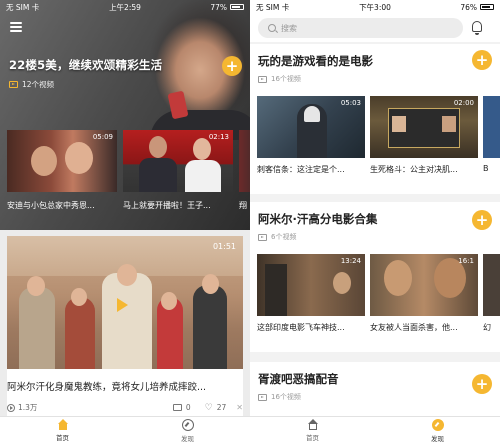 Image resolution: width=500 pixels, height=444 pixels. I want to click on video-stats: 1.3万 0 ♡ 27 ✕, so click(125, 407).